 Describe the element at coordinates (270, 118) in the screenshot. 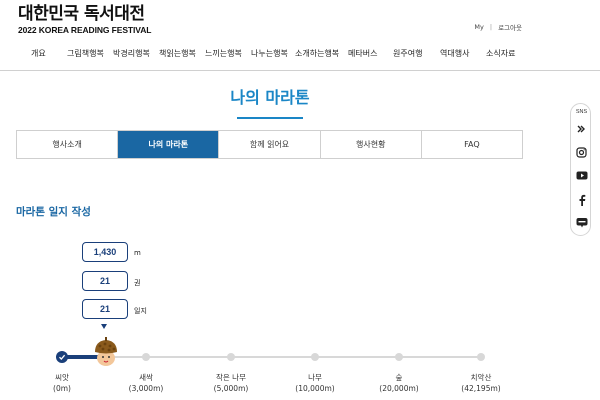

I see `title-underline` at that location.